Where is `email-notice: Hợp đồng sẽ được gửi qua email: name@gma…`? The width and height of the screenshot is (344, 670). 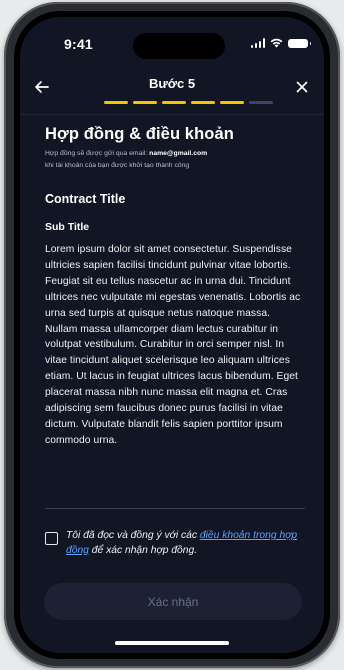 email-notice: Hợp đồng sẽ được gửi qua email: name@gma… is located at coordinates (175, 160).